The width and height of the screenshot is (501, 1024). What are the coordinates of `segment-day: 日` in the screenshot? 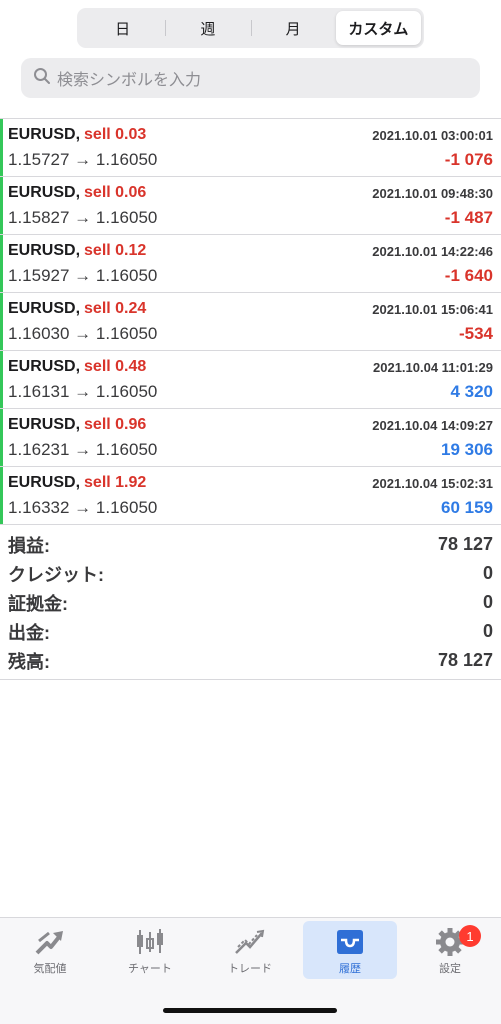 It's located at (122, 28).